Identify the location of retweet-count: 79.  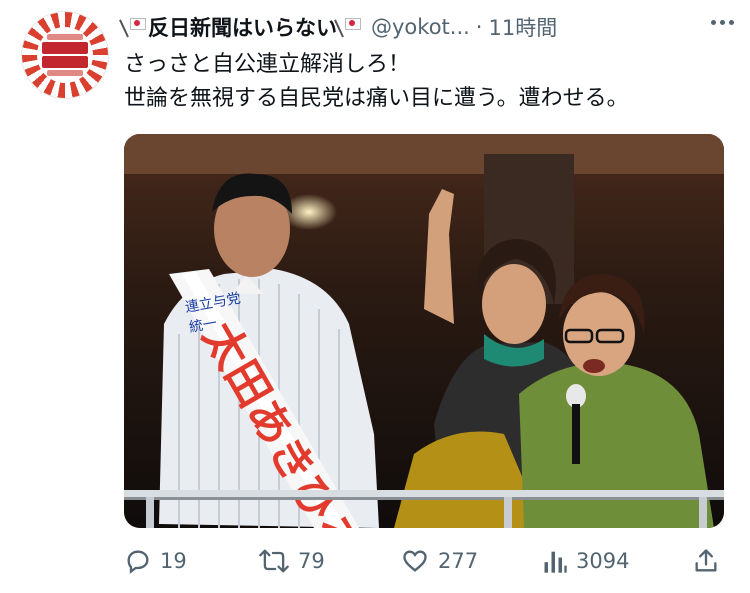
(311, 561).